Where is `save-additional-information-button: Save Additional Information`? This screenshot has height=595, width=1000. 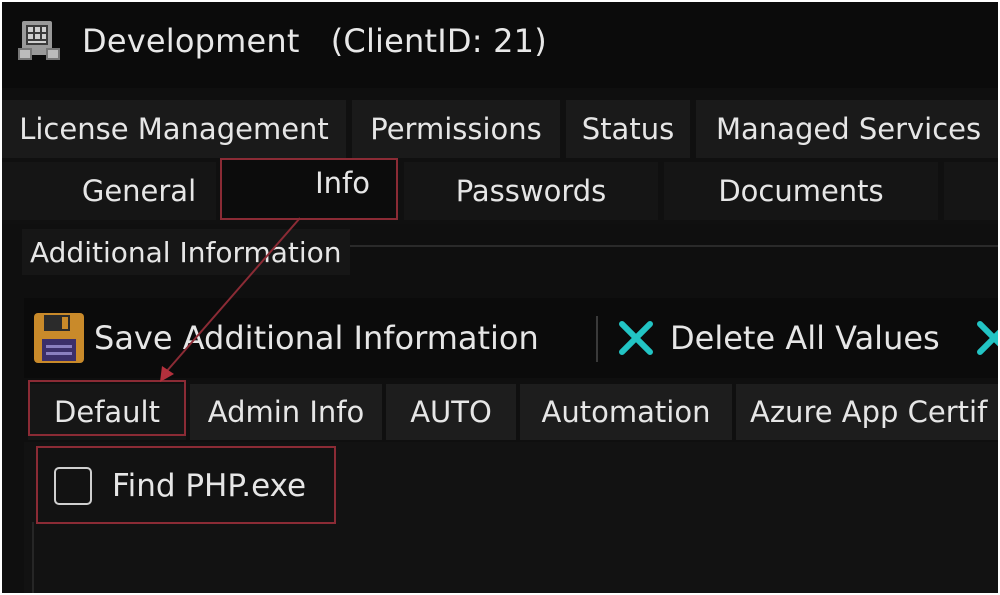
save-additional-information-button: Save Additional Information is located at coordinates (285, 338).